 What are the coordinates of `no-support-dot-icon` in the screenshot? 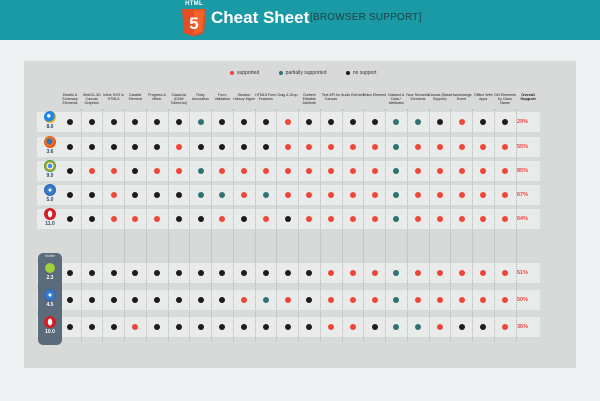 It's located at (347, 72).